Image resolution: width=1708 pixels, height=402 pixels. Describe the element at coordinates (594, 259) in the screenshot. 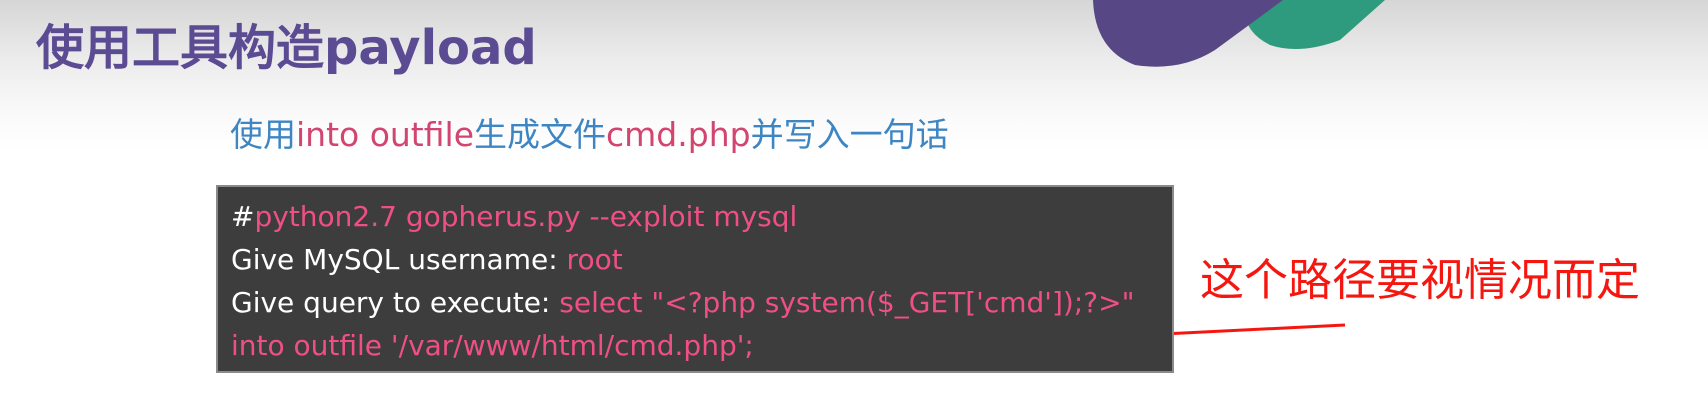

I see `code-username-value: root` at that location.